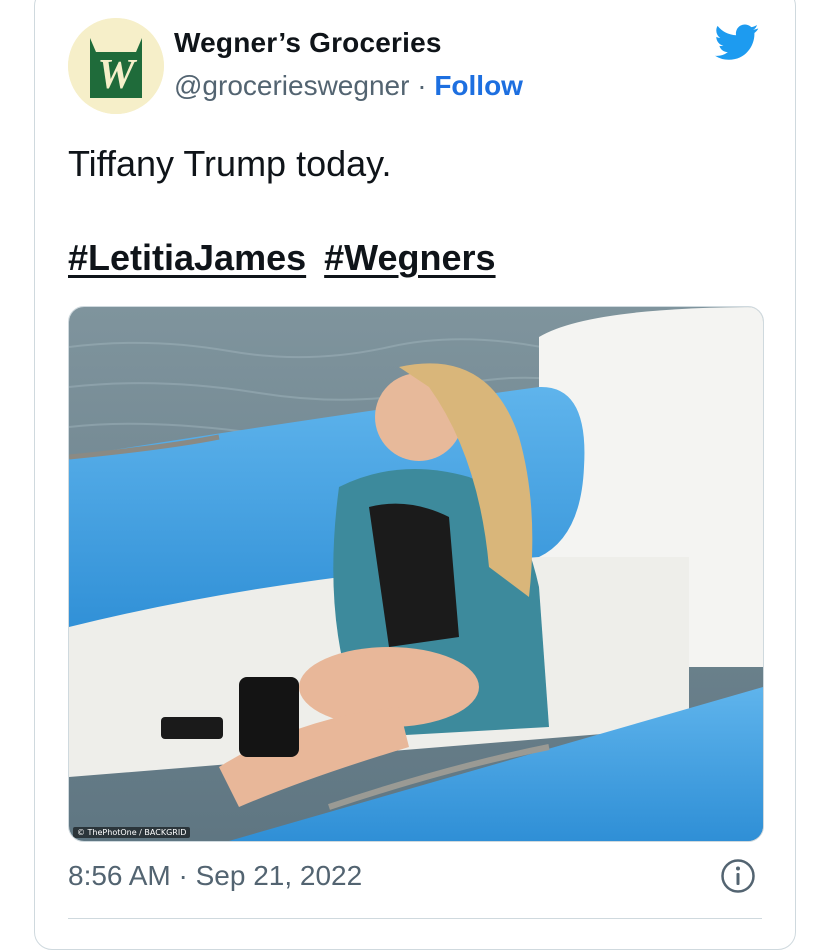  Describe the element at coordinates (415, 918) in the screenshot. I see `footer-divider` at that location.